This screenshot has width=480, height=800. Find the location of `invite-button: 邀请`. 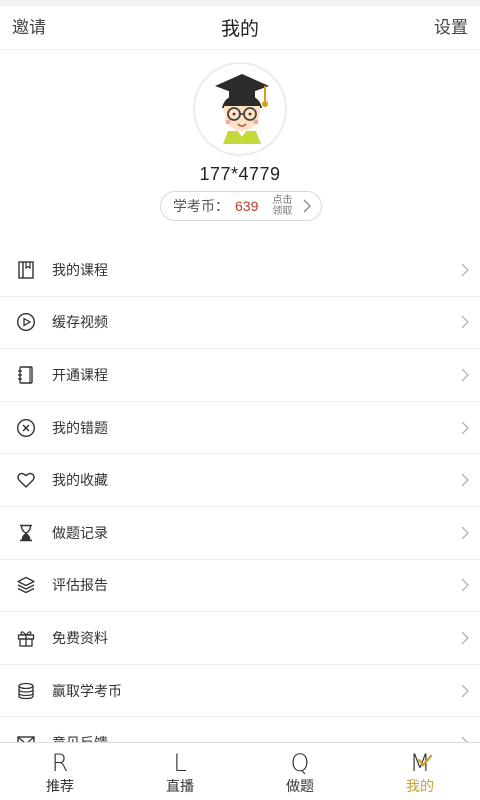

invite-button: 邀请 is located at coordinates (29, 28).